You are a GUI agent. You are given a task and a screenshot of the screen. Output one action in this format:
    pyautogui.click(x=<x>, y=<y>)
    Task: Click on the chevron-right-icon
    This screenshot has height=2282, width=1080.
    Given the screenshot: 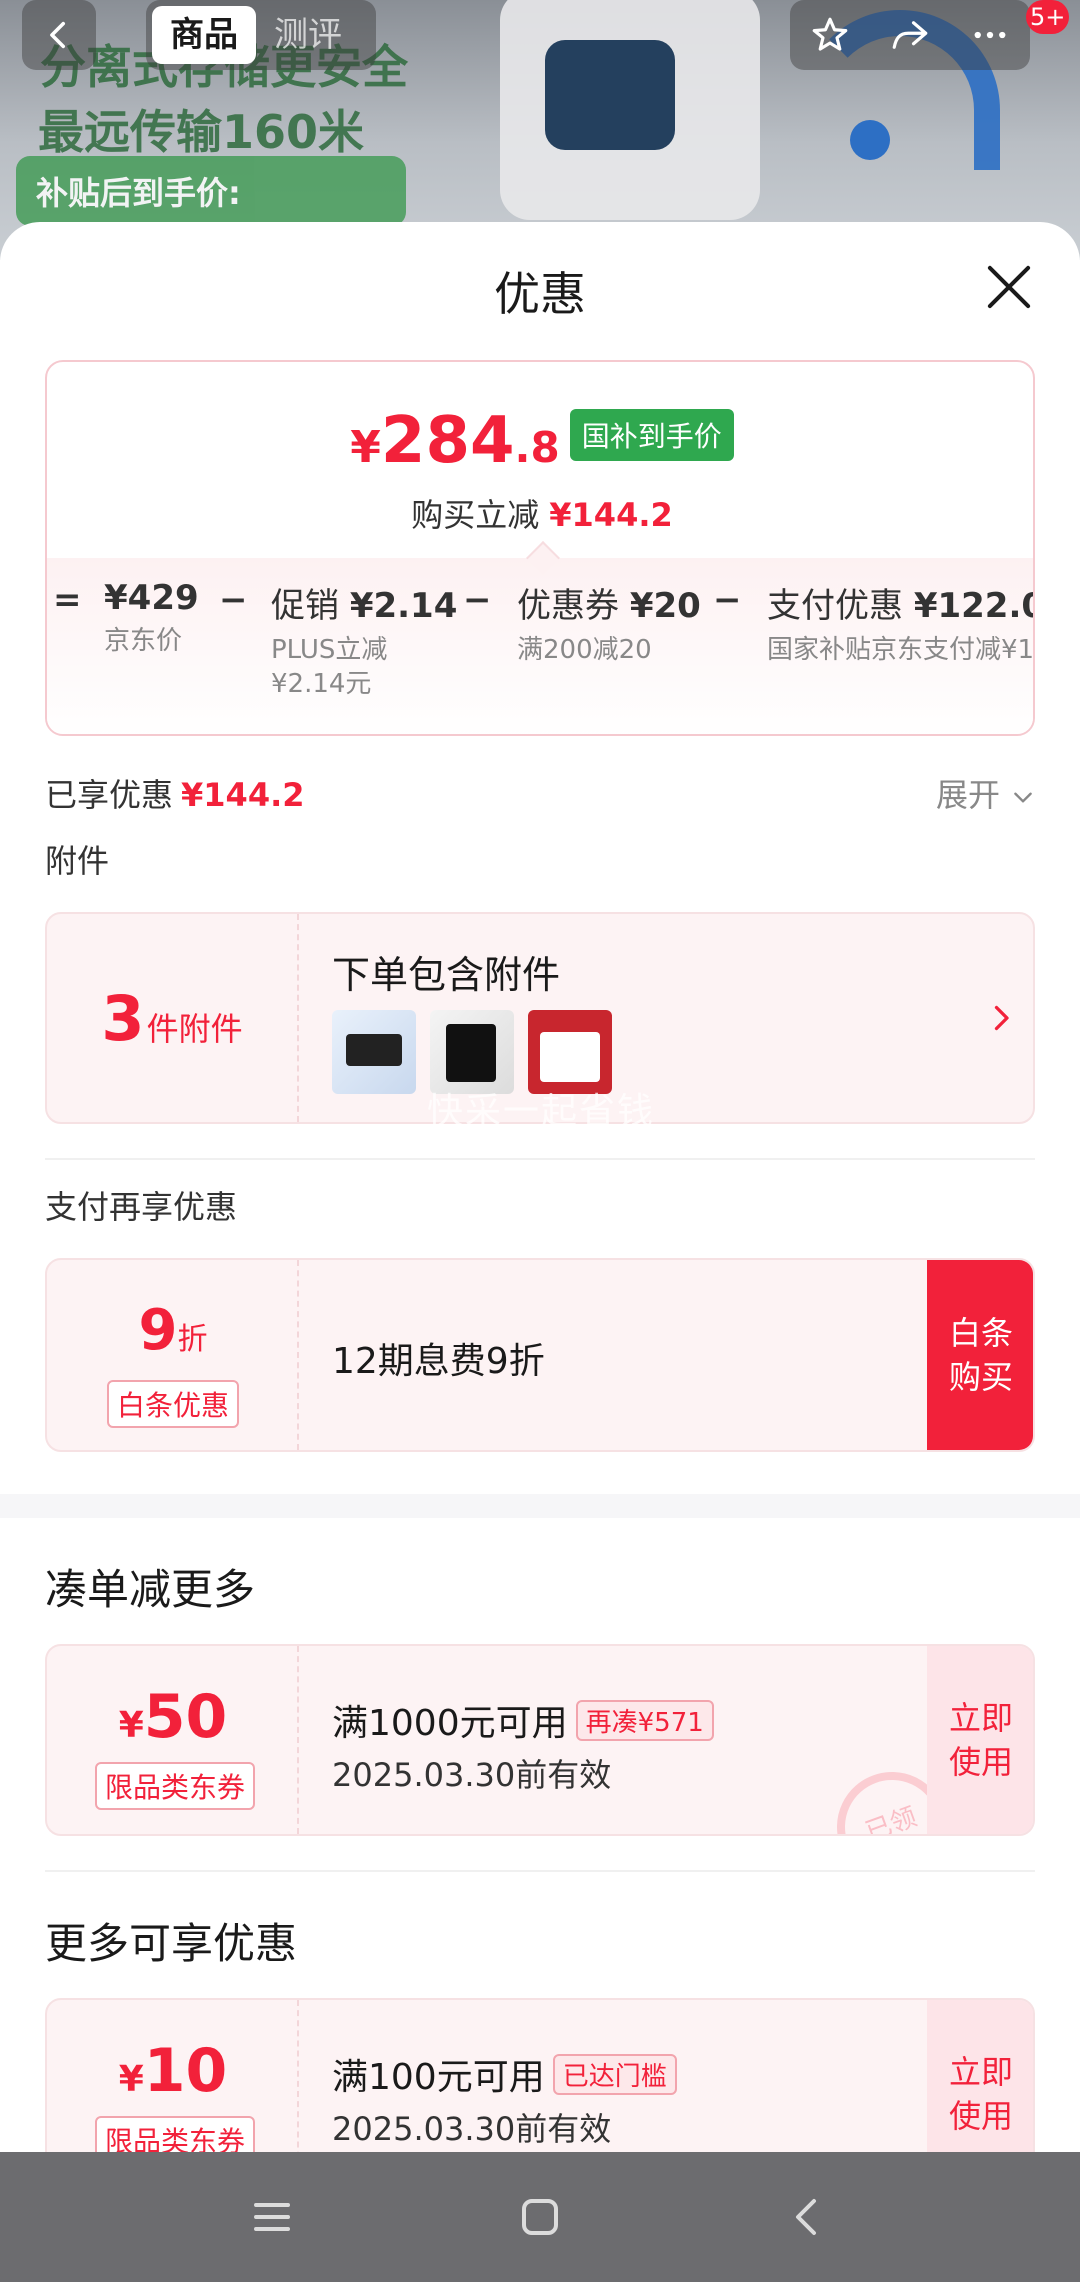 What is the action you would take?
    pyautogui.click(x=1001, y=1018)
    